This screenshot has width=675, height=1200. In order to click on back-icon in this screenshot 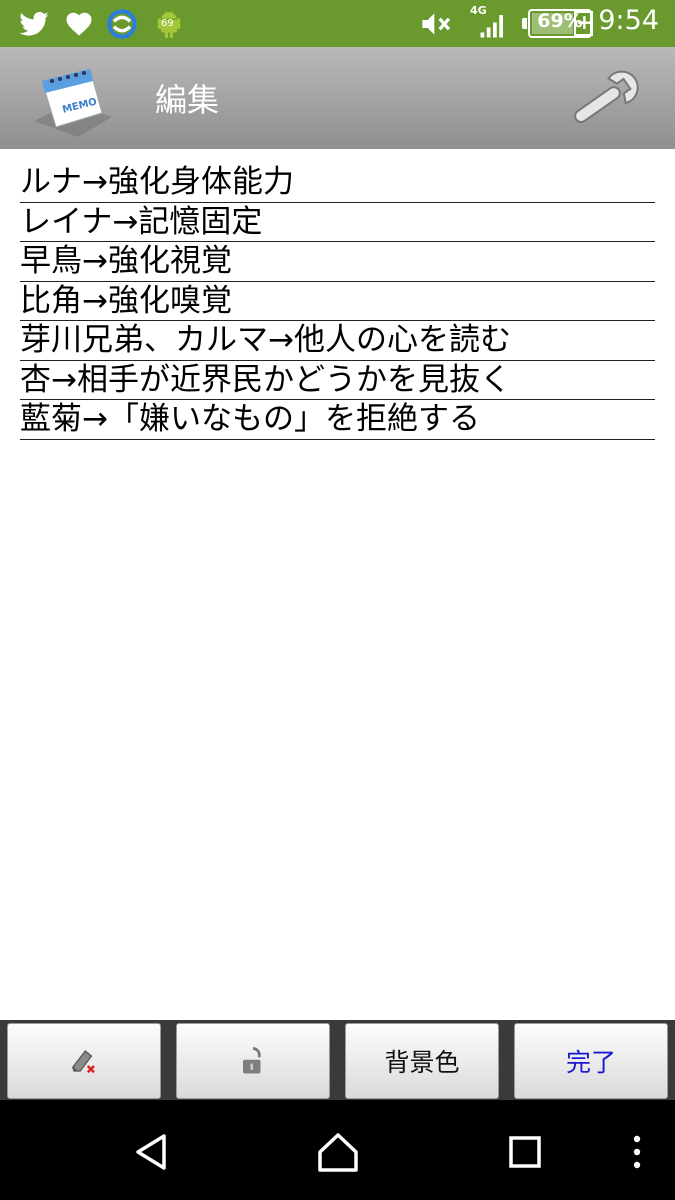, I will do `click(152, 1152)`.